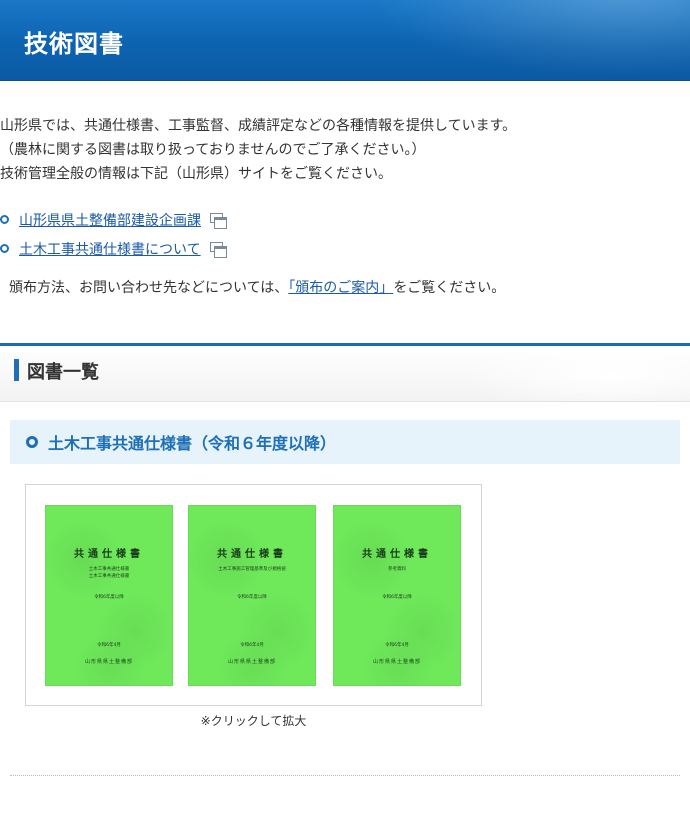  Describe the element at coordinates (149, 288) in the screenshot. I see `distribution-text-before: 頒布方法、お問い合わせ先などについては、` at that location.